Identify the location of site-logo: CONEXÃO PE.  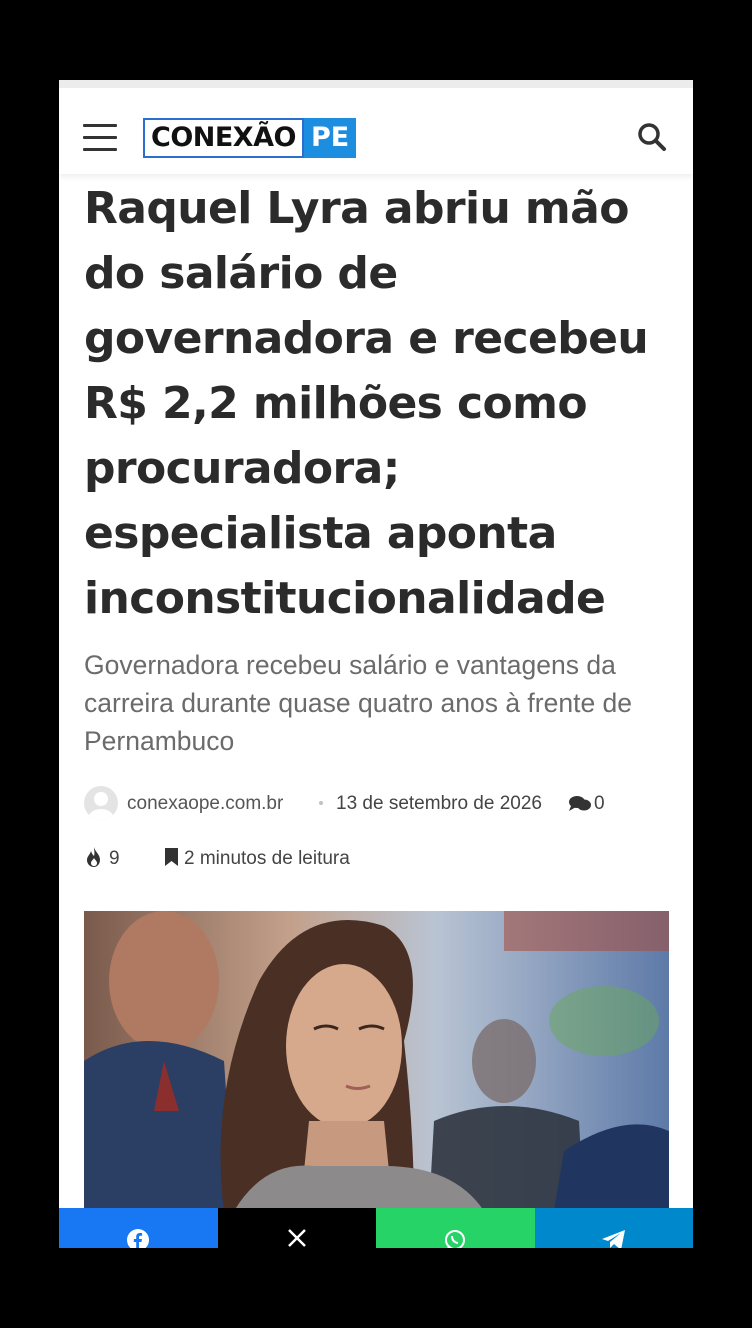
(250, 138).